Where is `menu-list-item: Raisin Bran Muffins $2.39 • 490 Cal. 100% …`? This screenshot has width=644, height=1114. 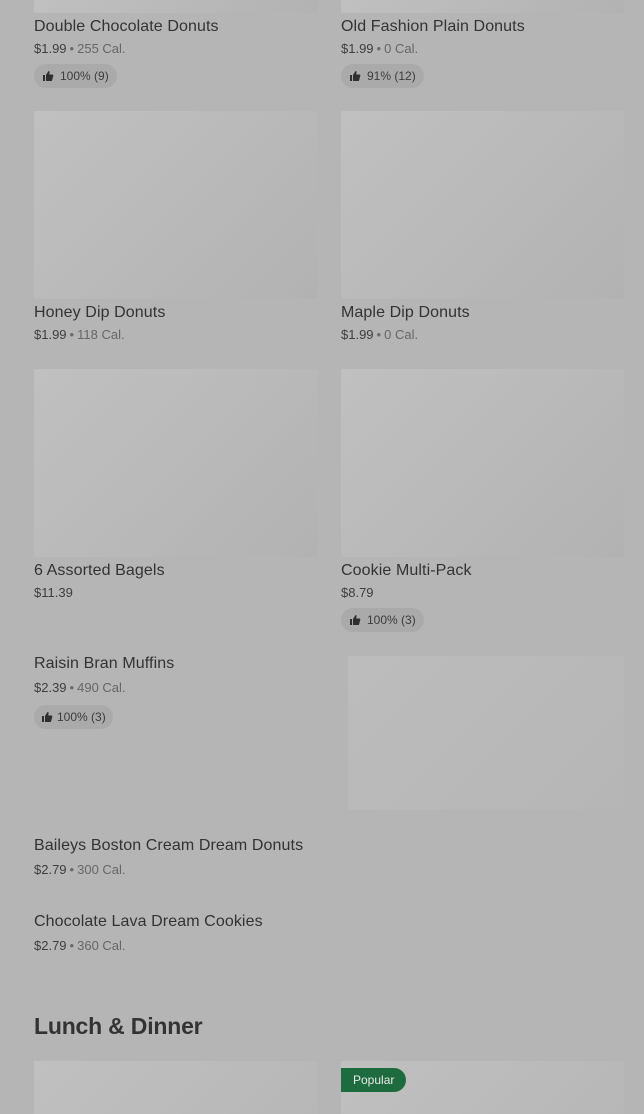 menu-list-item: Raisin Bran Muffins $2.39 • 490 Cal. 100% … is located at coordinates (179, 691).